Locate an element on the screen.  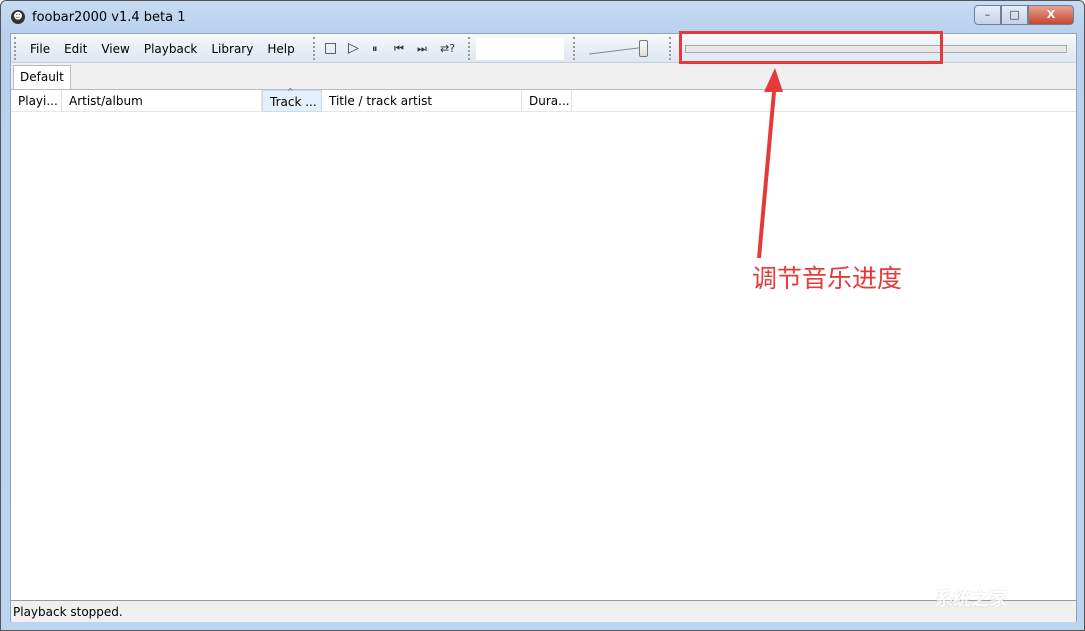
watermark-logo: 系统之家 is located at coordinates (971, 599).